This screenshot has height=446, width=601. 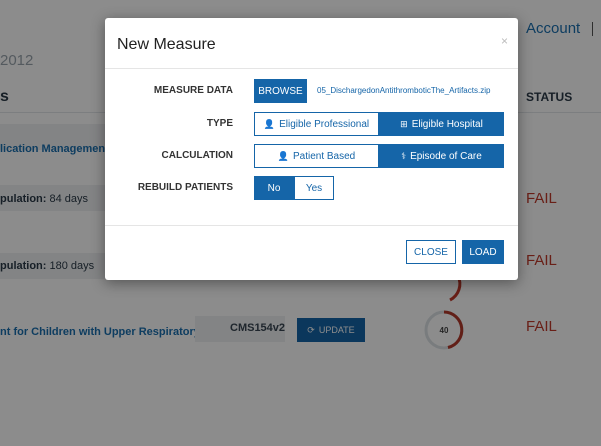 I want to click on rebuild-option-no: No, so click(x=274, y=188).